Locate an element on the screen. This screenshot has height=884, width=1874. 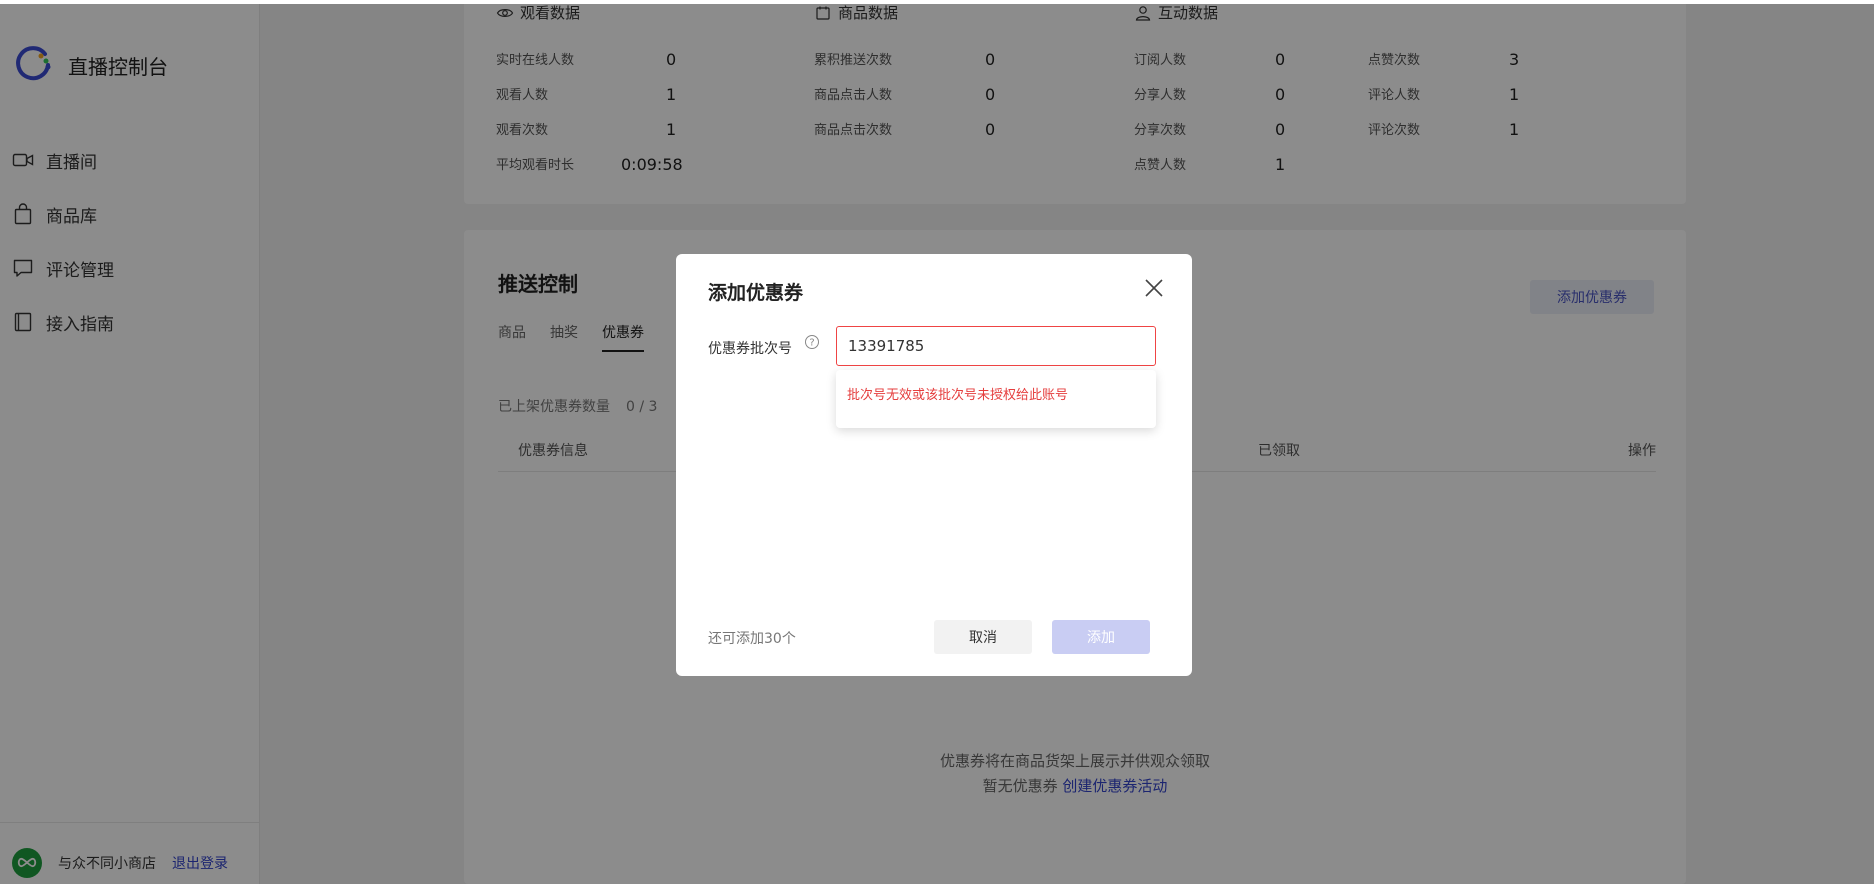
error-popover: 批次号无效或该批次号未授权给此账号 is located at coordinates (996, 399).